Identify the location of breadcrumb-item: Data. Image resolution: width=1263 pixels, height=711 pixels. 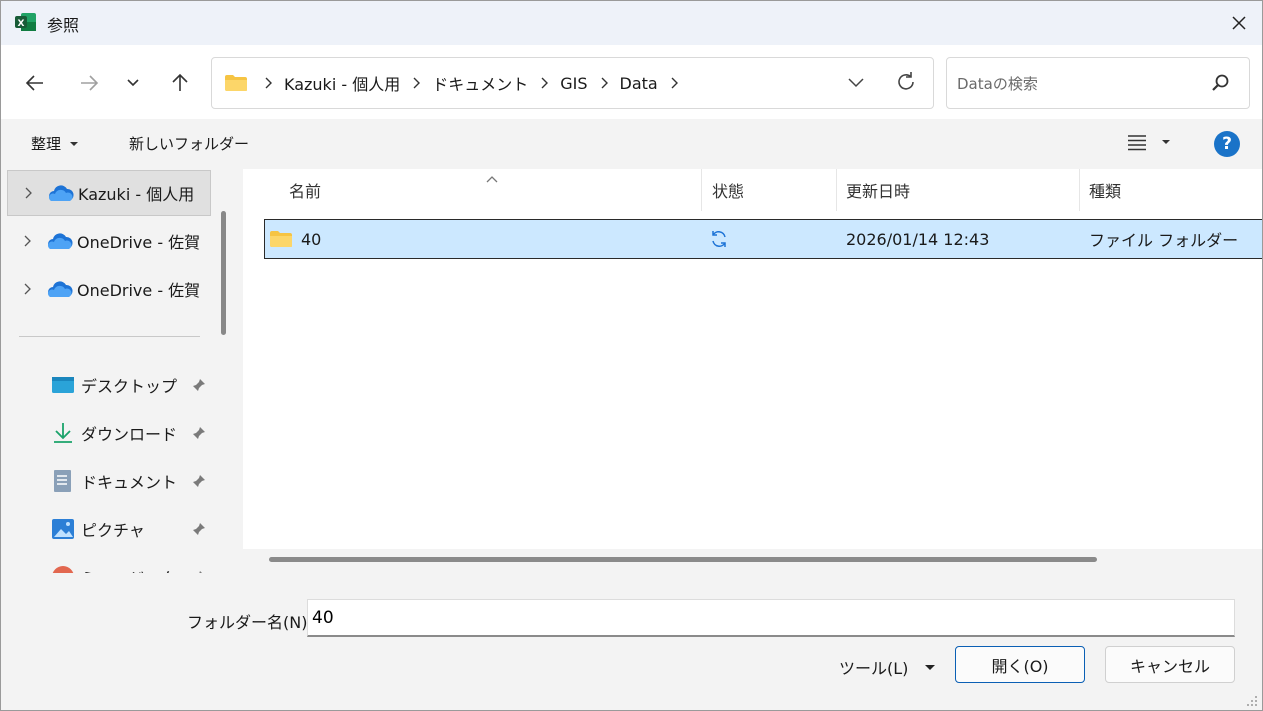
(639, 83).